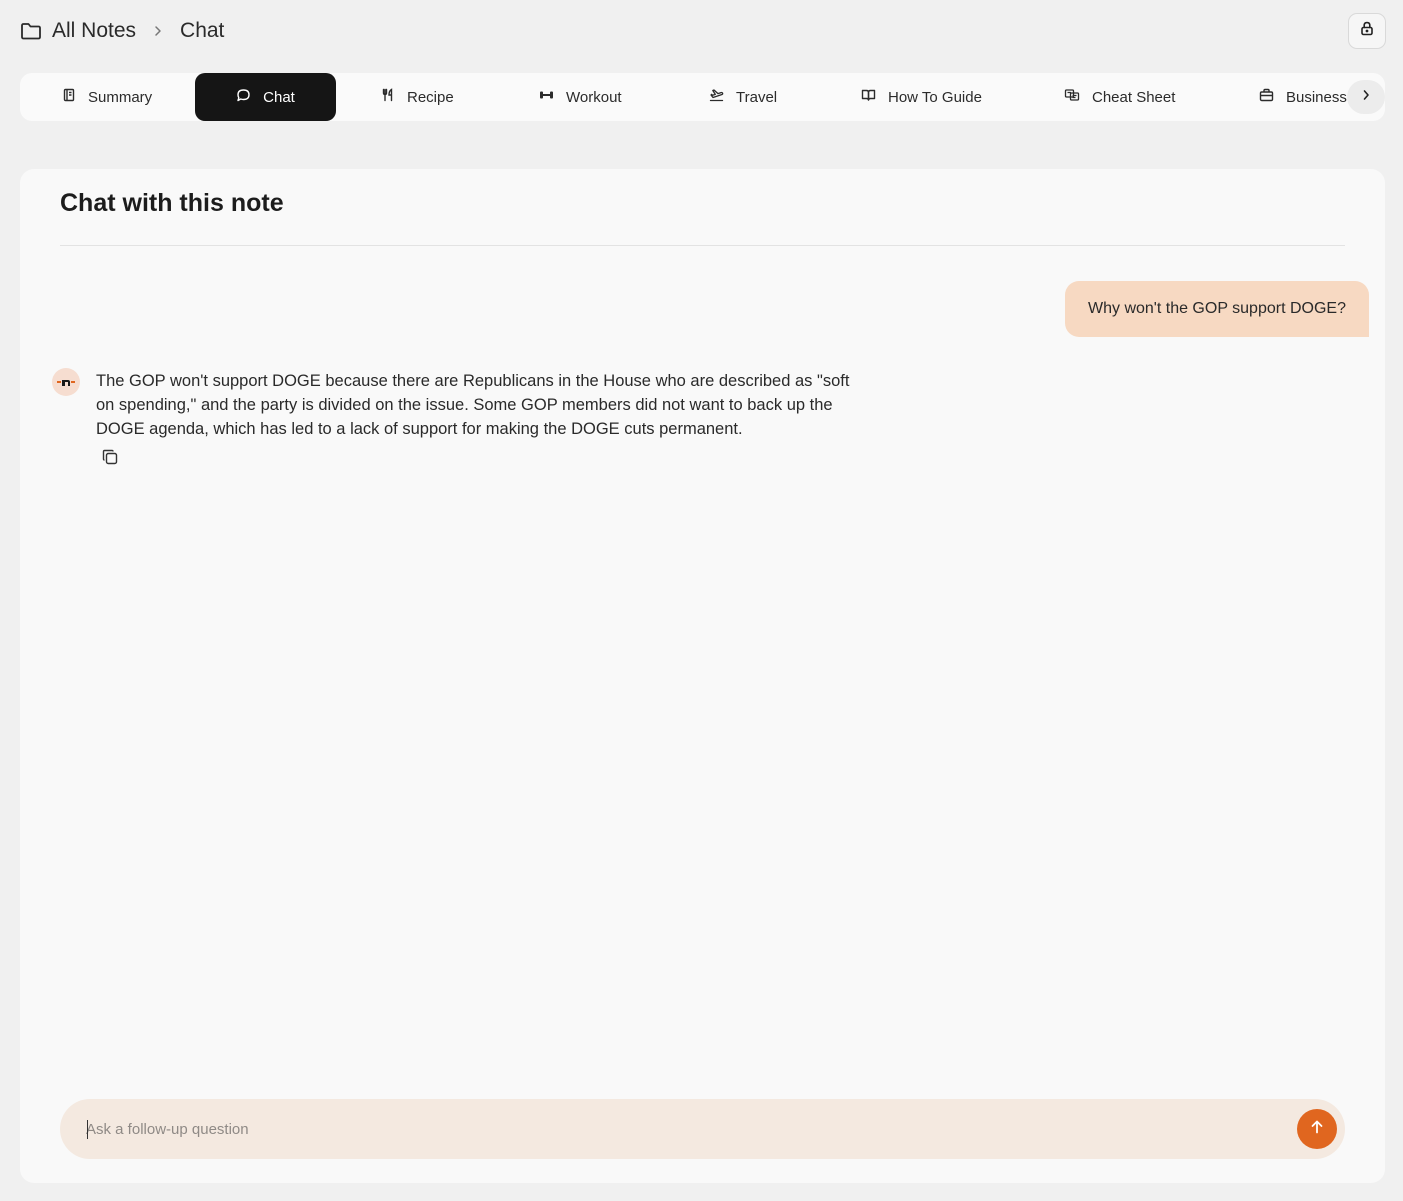  Describe the element at coordinates (120, 97) in the screenshot. I see `tab-label: Summary` at that location.